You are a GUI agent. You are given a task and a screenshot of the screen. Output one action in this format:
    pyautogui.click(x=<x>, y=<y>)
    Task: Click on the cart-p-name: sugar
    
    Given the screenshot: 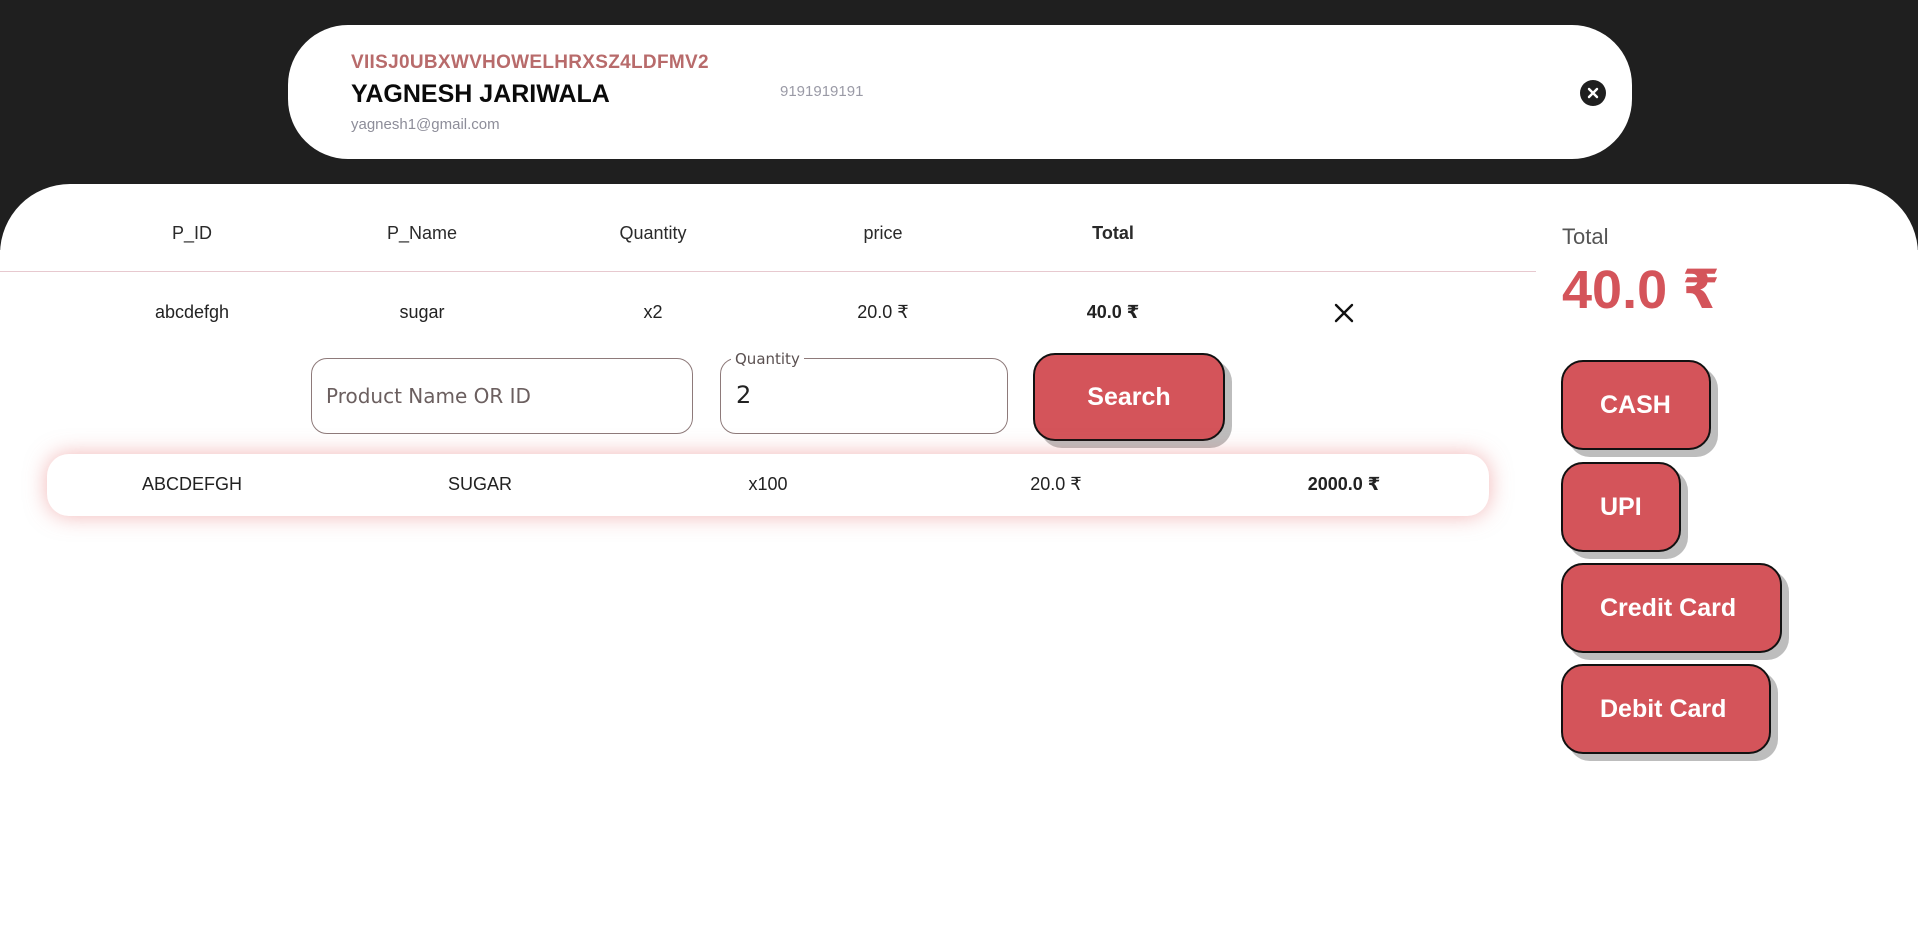 What is the action you would take?
    pyautogui.click(x=422, y=312)
    